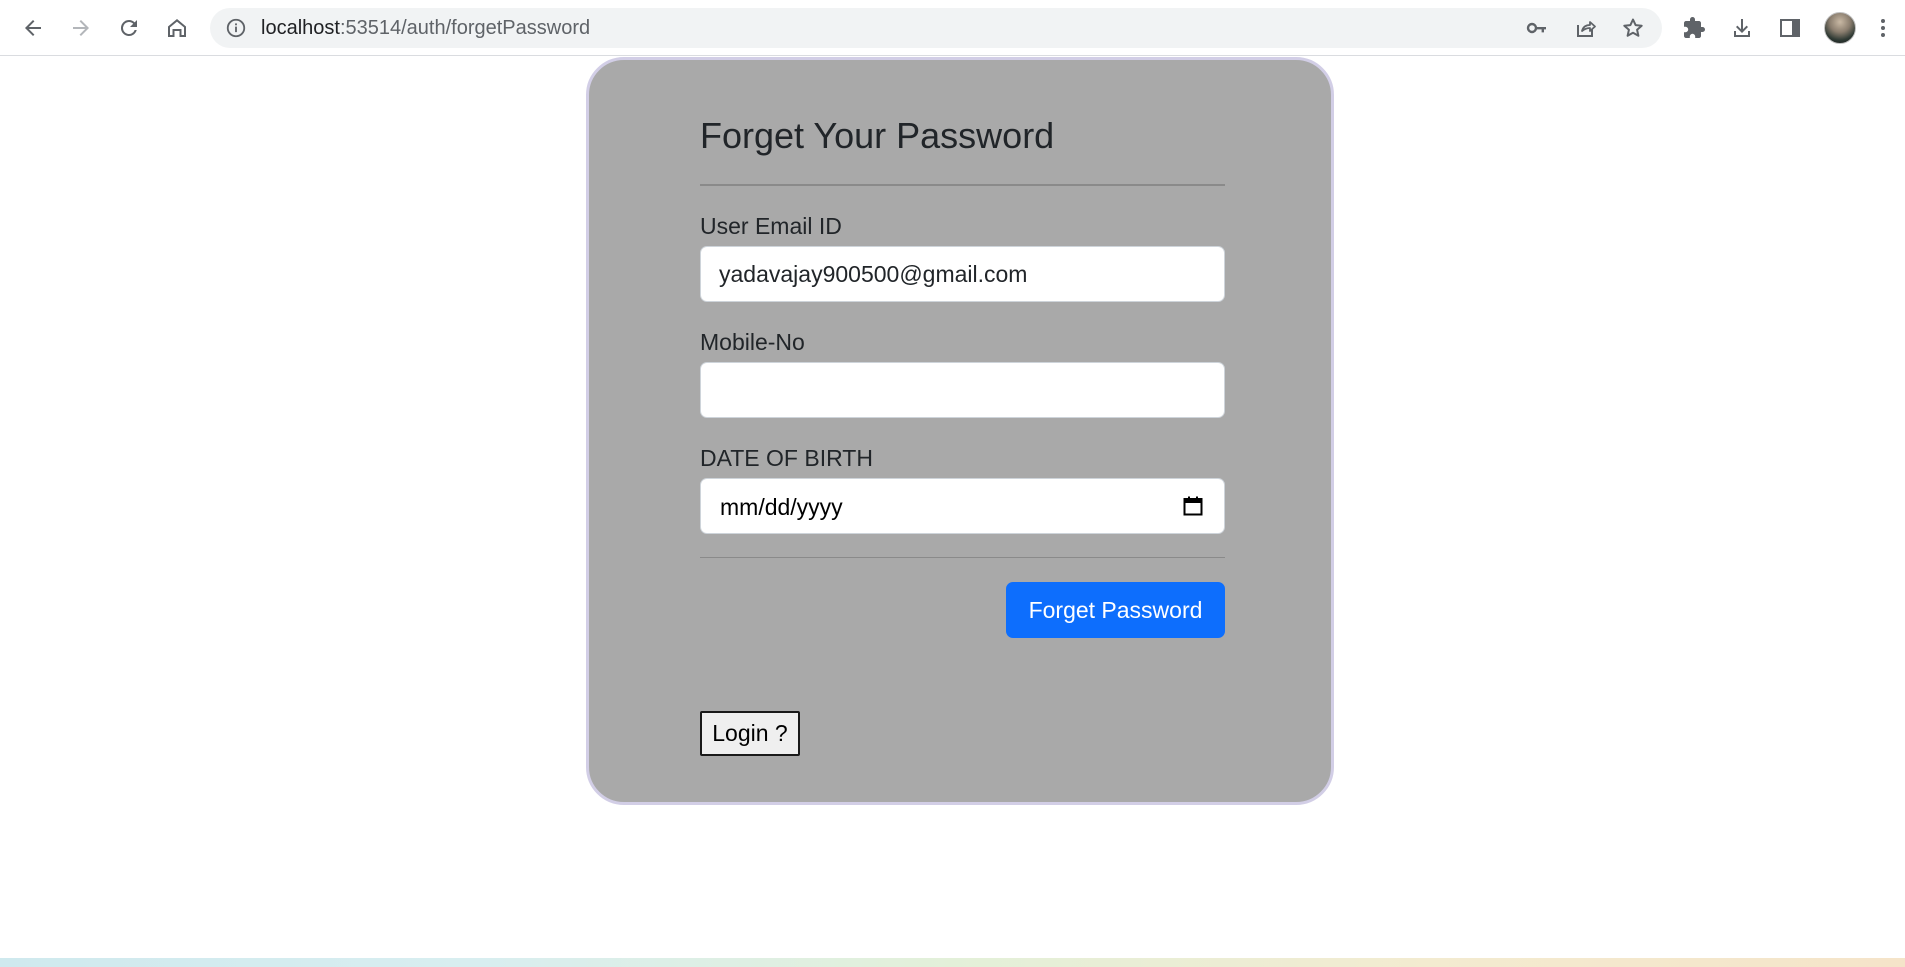  I want to click on home-icon, so click(177, 28).